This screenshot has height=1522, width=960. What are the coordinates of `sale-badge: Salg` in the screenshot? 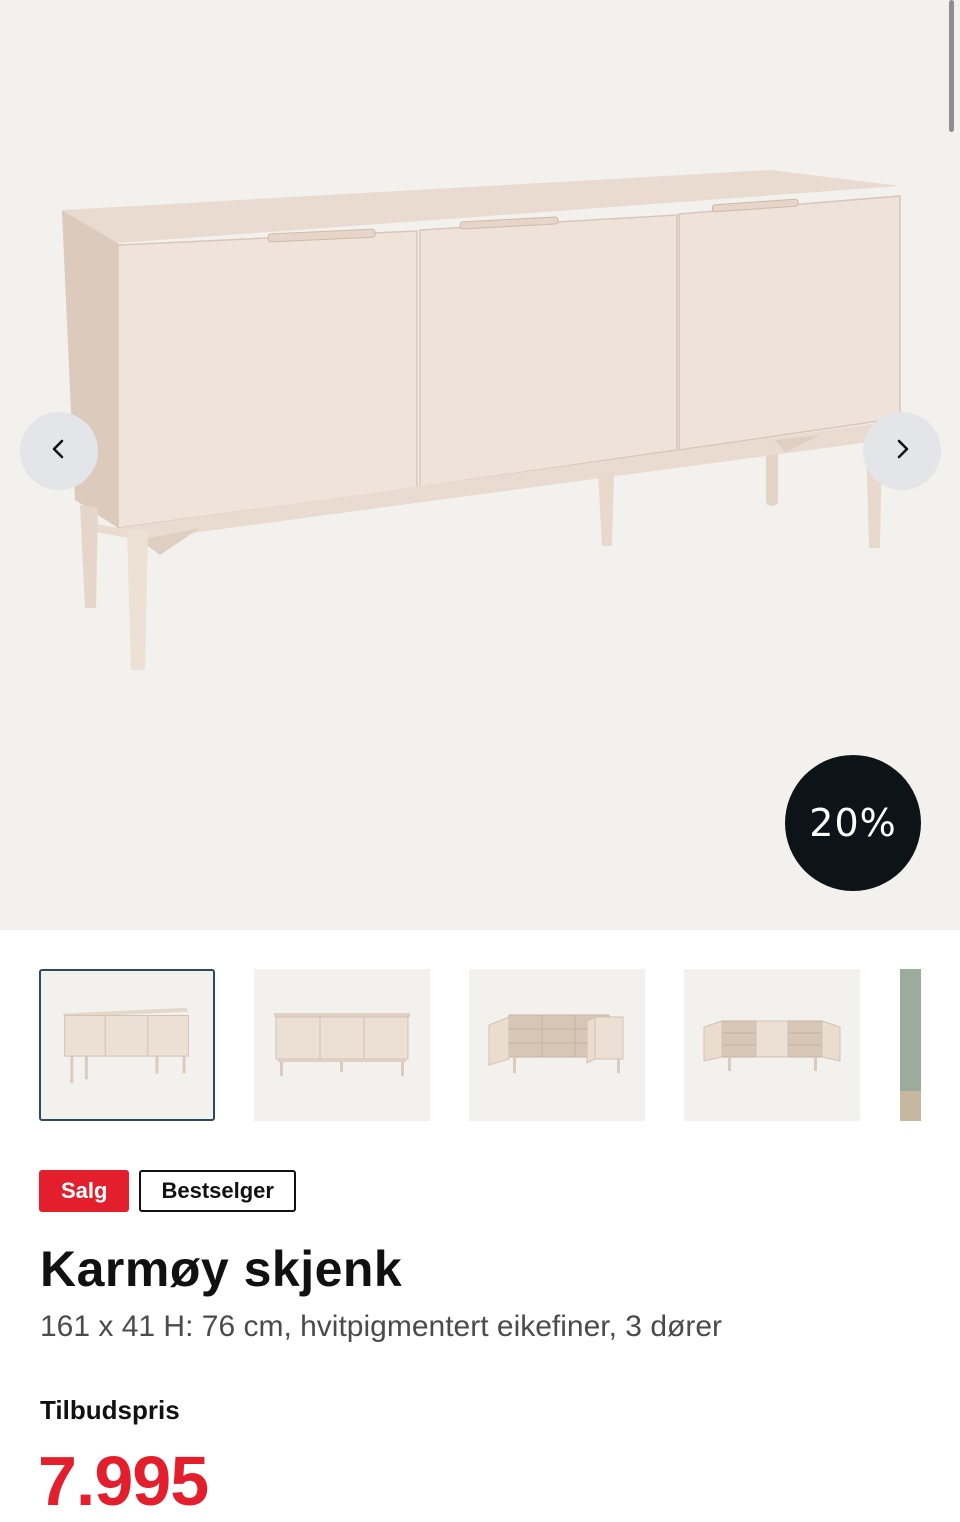 It's located at (84, 1191).